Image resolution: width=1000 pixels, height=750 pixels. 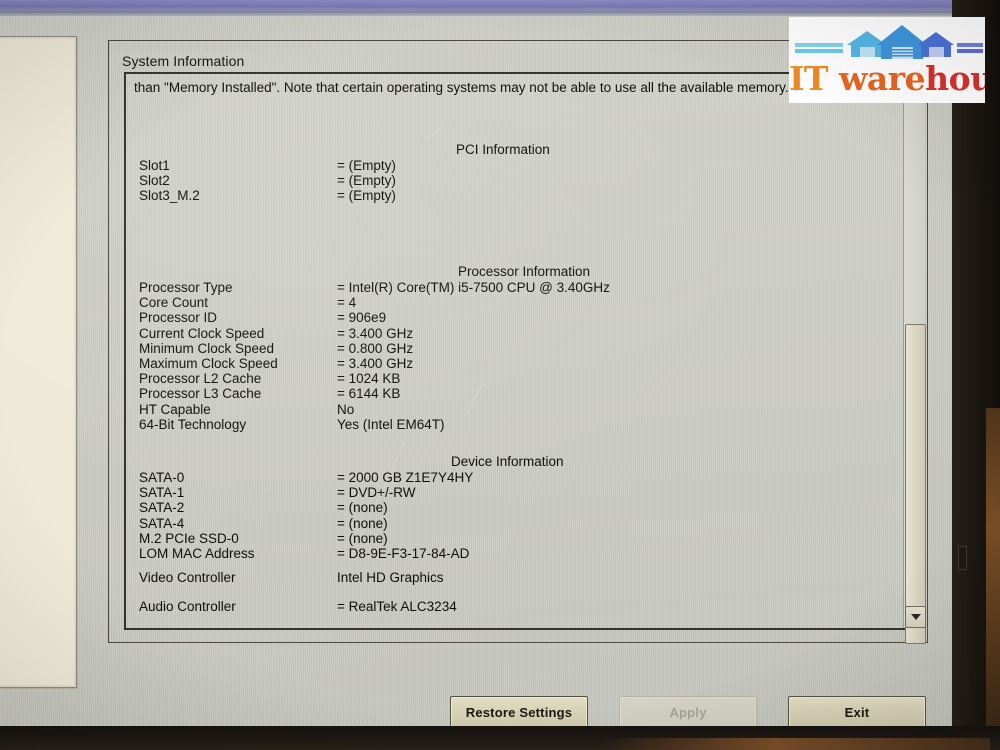 What do you see at coordinates (882, 78) in the screenshot?
I see `logo-text-ware: ware` at bounding box center [882, 78].